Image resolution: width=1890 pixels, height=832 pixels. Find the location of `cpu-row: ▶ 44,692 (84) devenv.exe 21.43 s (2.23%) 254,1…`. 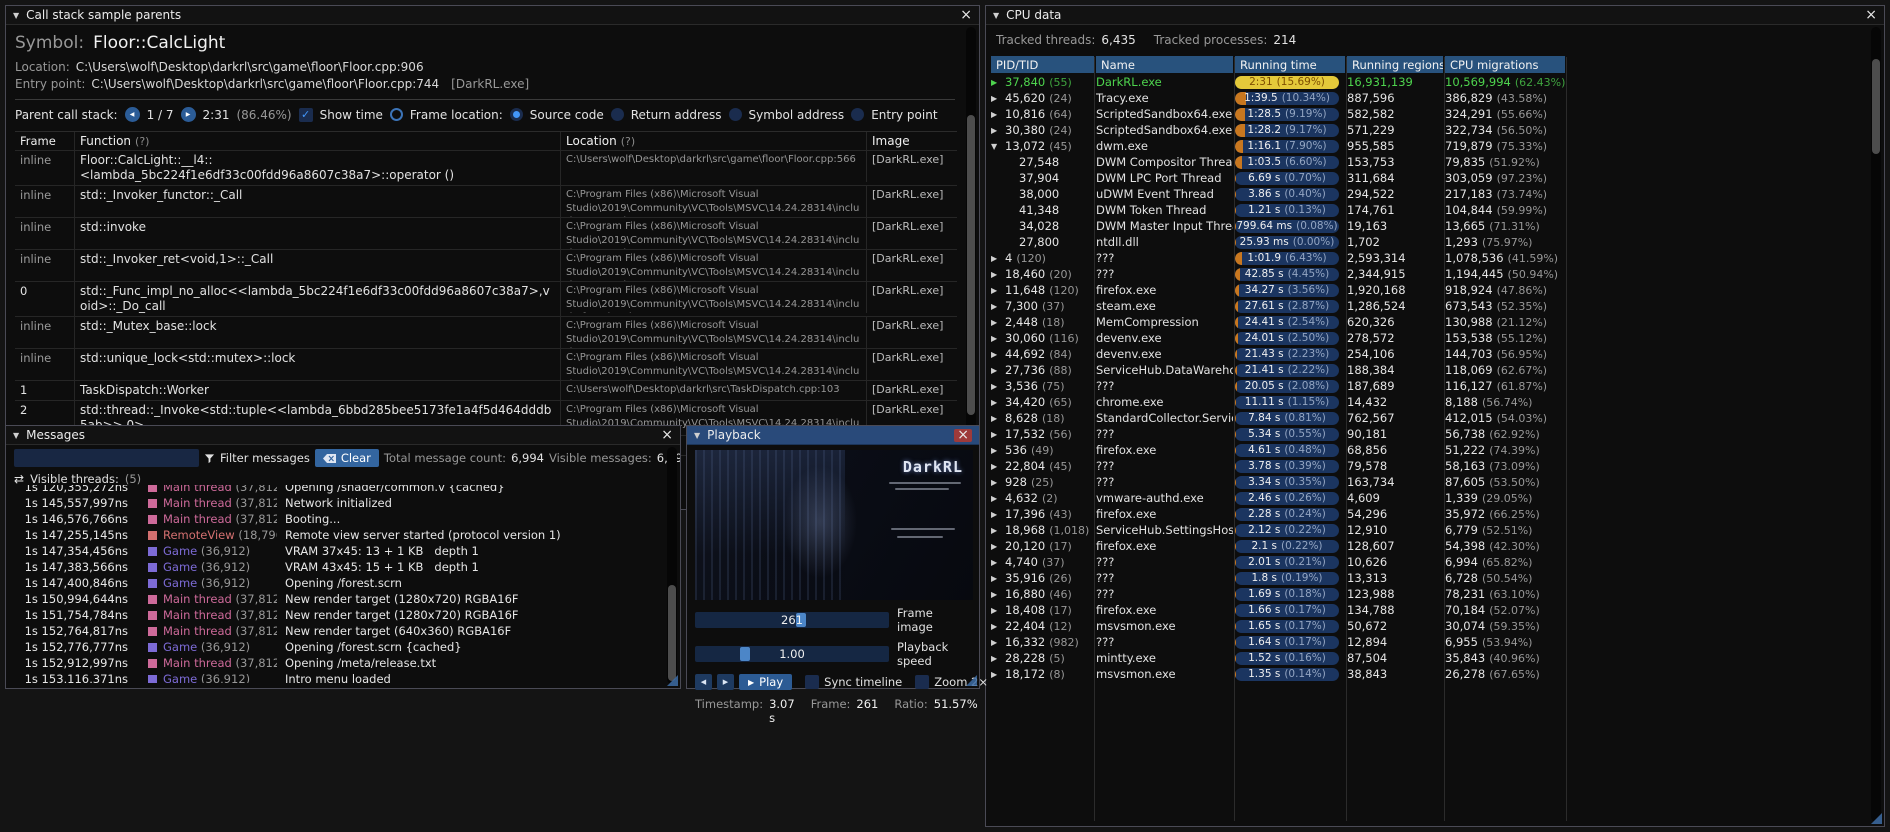

cpu-row: ▶ 44,692 (84) devenv.exe 21.43 s (2.23%) 254,1… is located at coordinates (1435, 354).